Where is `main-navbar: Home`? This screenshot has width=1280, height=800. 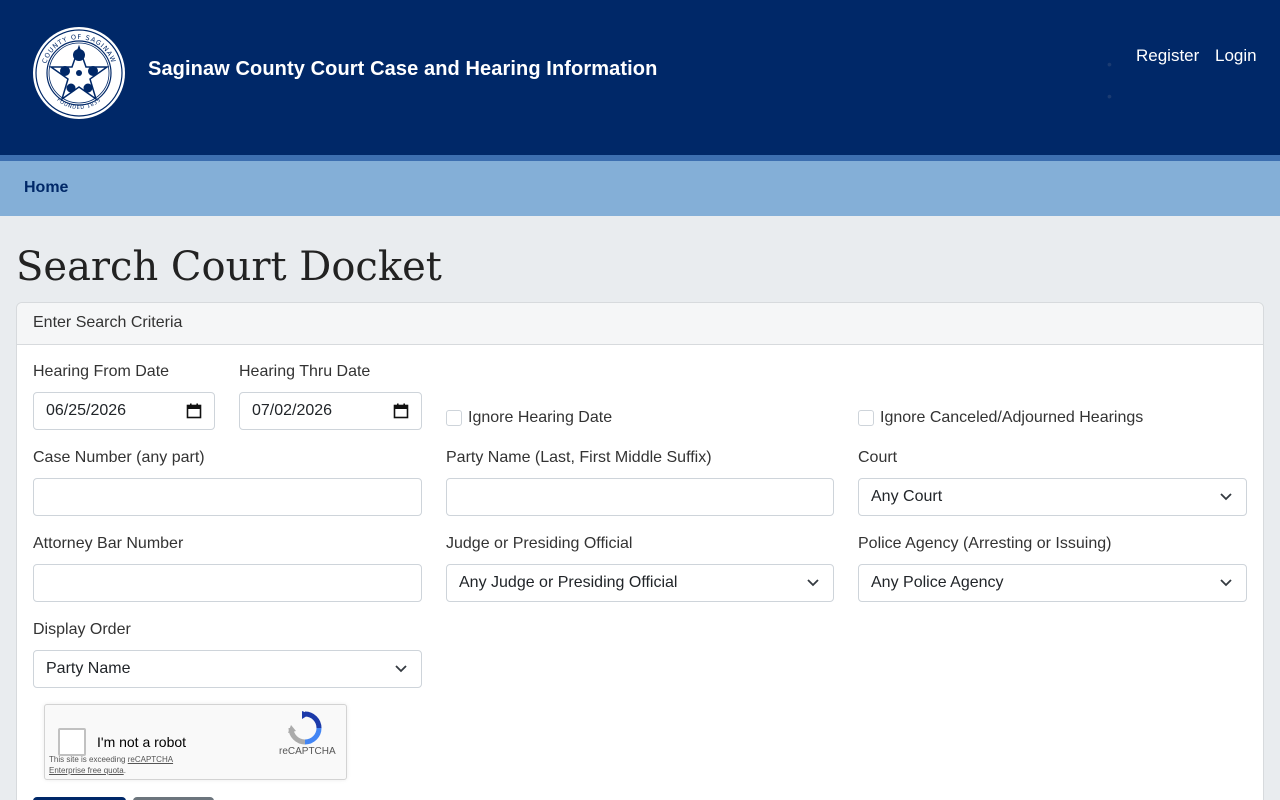 main-navbar: Home is located at coordinates (640, 188).